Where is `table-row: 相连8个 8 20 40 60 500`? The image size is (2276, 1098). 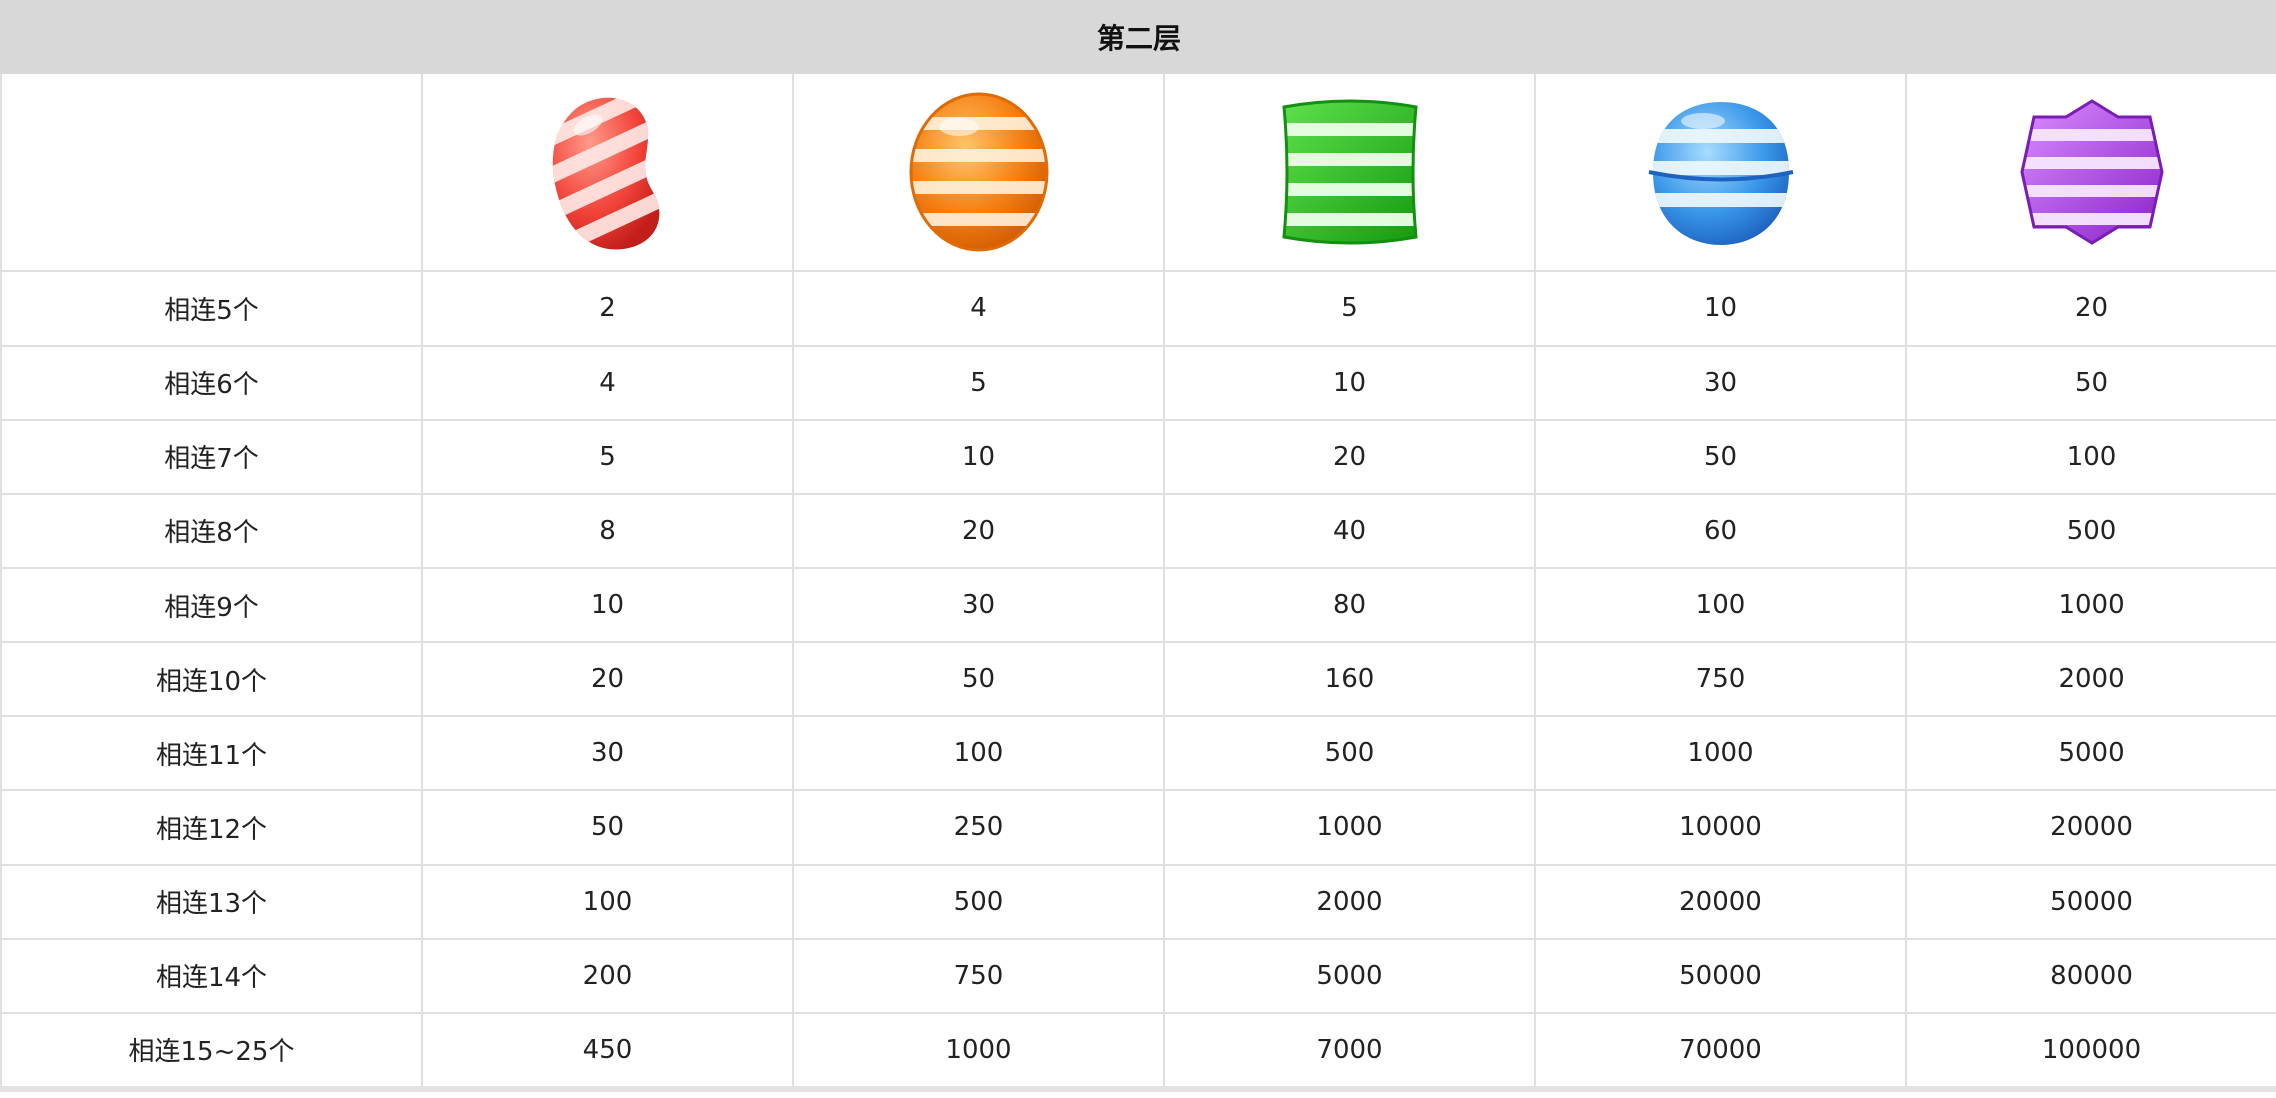 table-row: 相连8个 8 20 40 60 500 is located at coordinates (1138, 530).